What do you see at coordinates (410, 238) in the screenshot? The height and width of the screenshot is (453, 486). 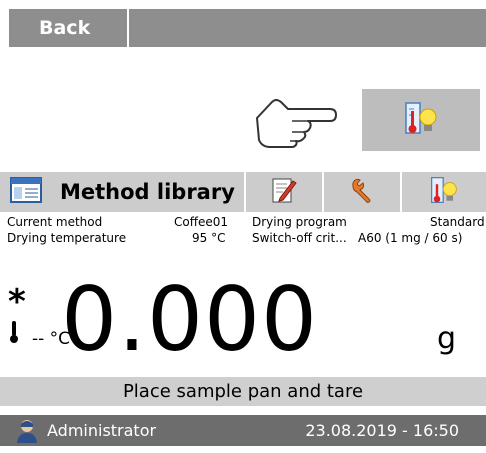 I see `switch-off-criterion-value: A60 (1 mg / 60 s)` at bounding box center [410, 238].